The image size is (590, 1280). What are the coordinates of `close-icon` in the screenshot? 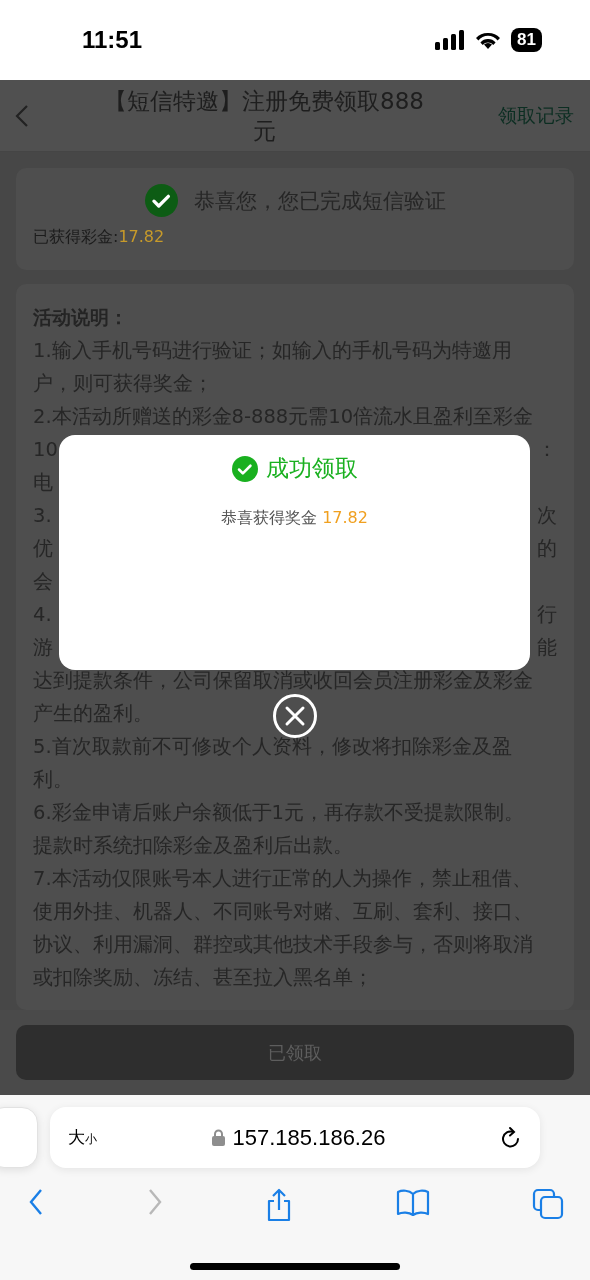 It's located at (295, 716).